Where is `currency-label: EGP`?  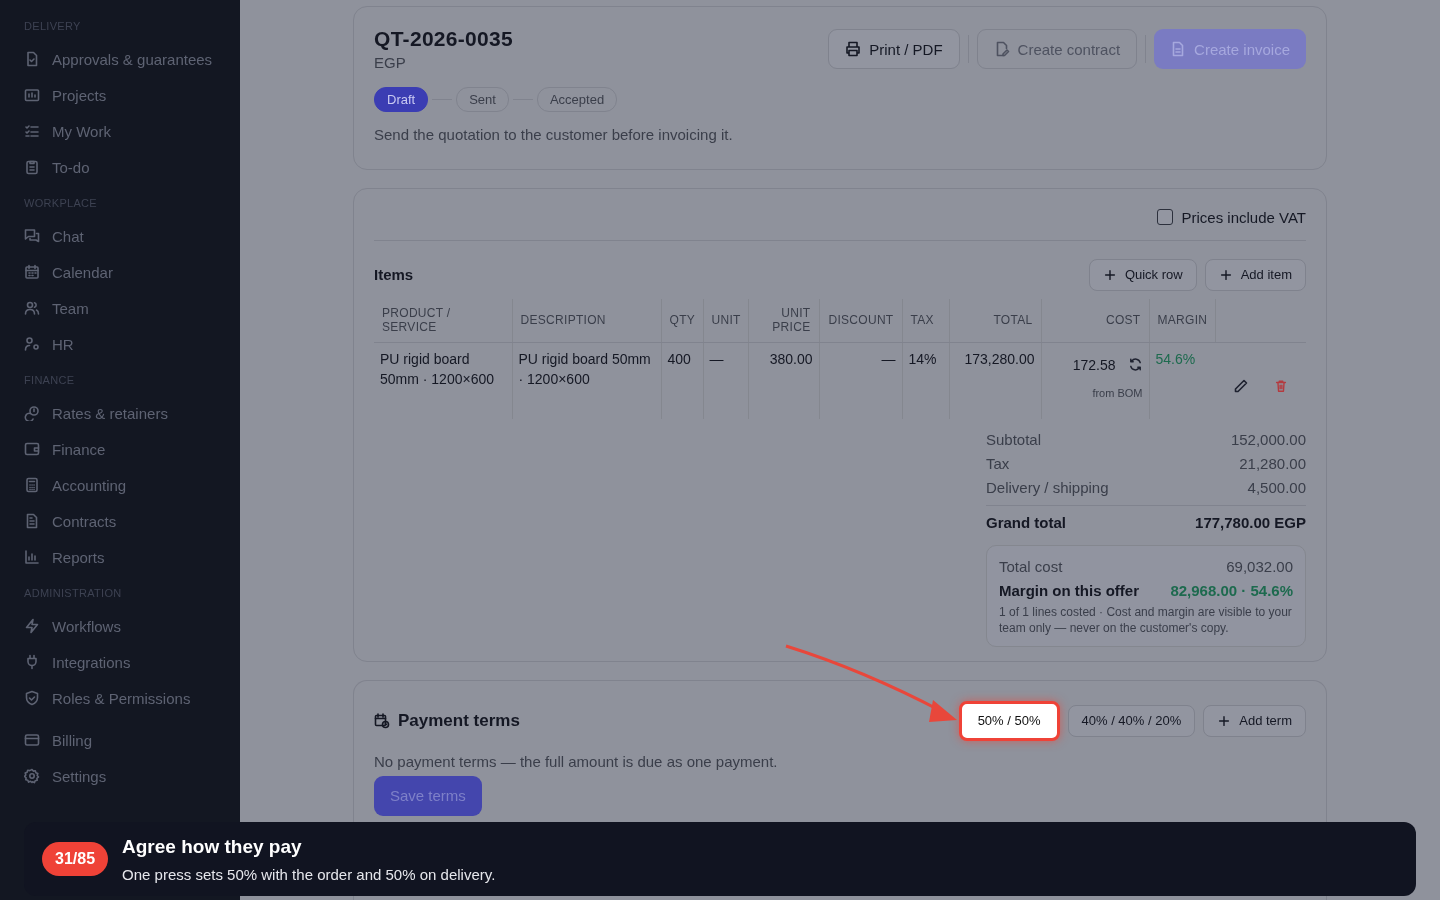
currency-label: EGP is located at coordinates (390, 62).